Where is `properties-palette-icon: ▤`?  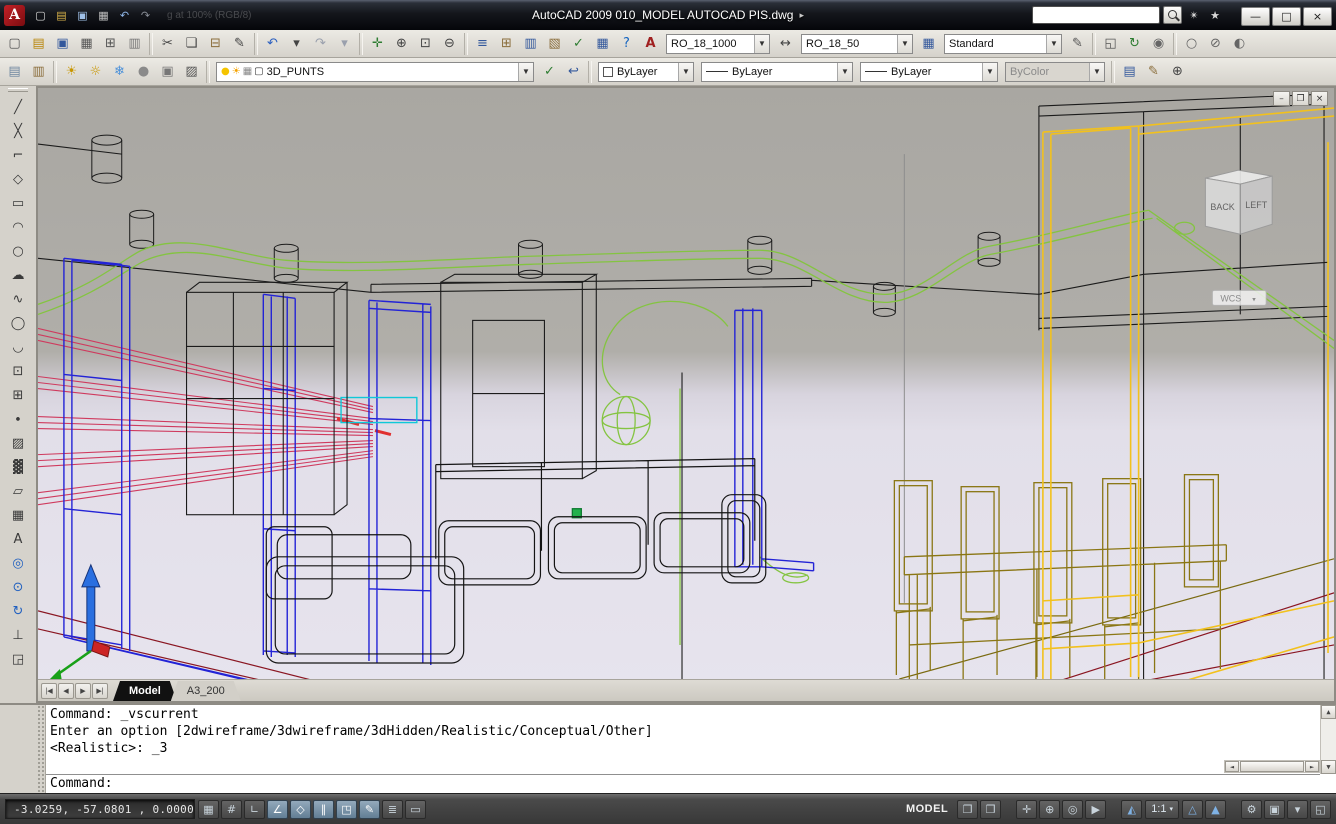 properties-palette-icon: ▤ is located at coordinates (1129, 71).